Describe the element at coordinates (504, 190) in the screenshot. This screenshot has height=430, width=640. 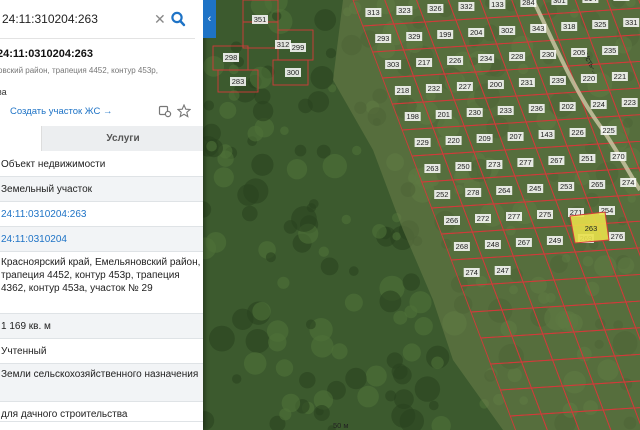
I see `plot-number-label: 264` at that location.